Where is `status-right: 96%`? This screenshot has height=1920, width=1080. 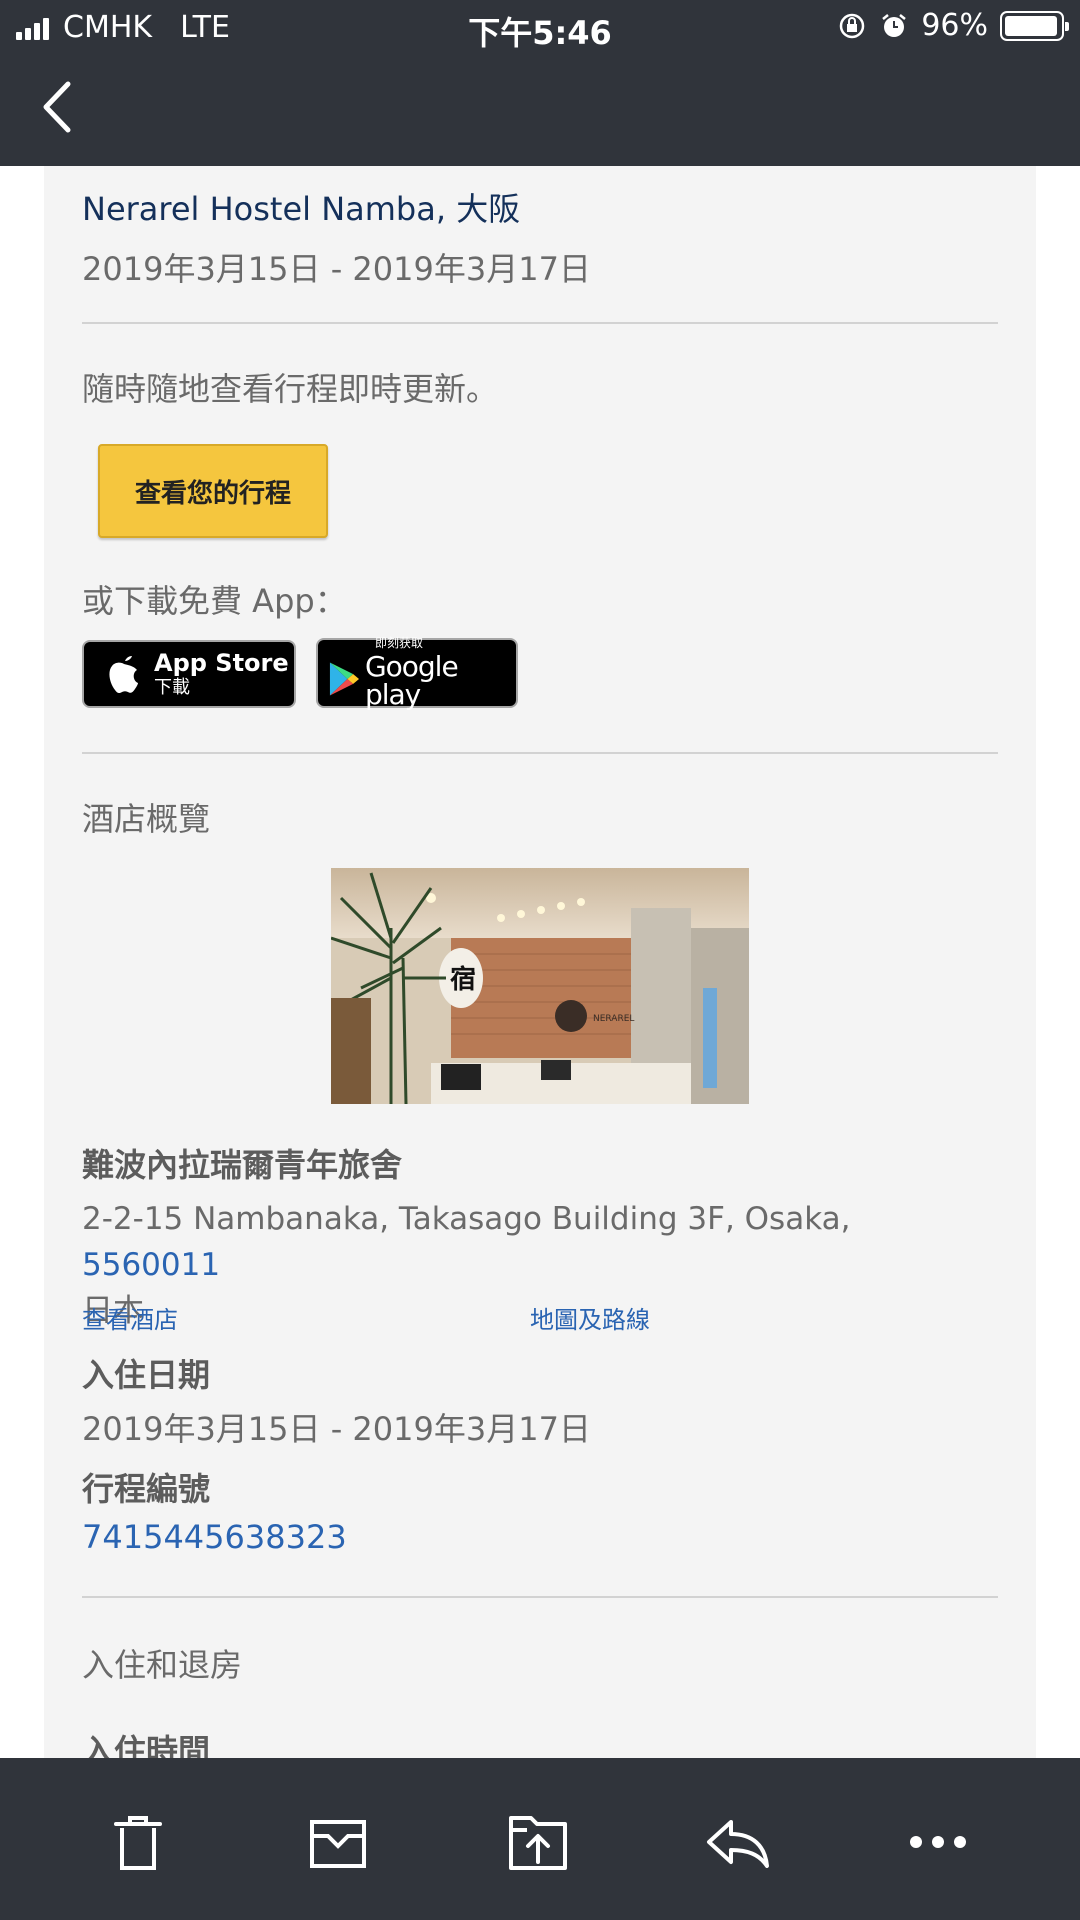
status-right: 96% is located at coordinates (953, 25).